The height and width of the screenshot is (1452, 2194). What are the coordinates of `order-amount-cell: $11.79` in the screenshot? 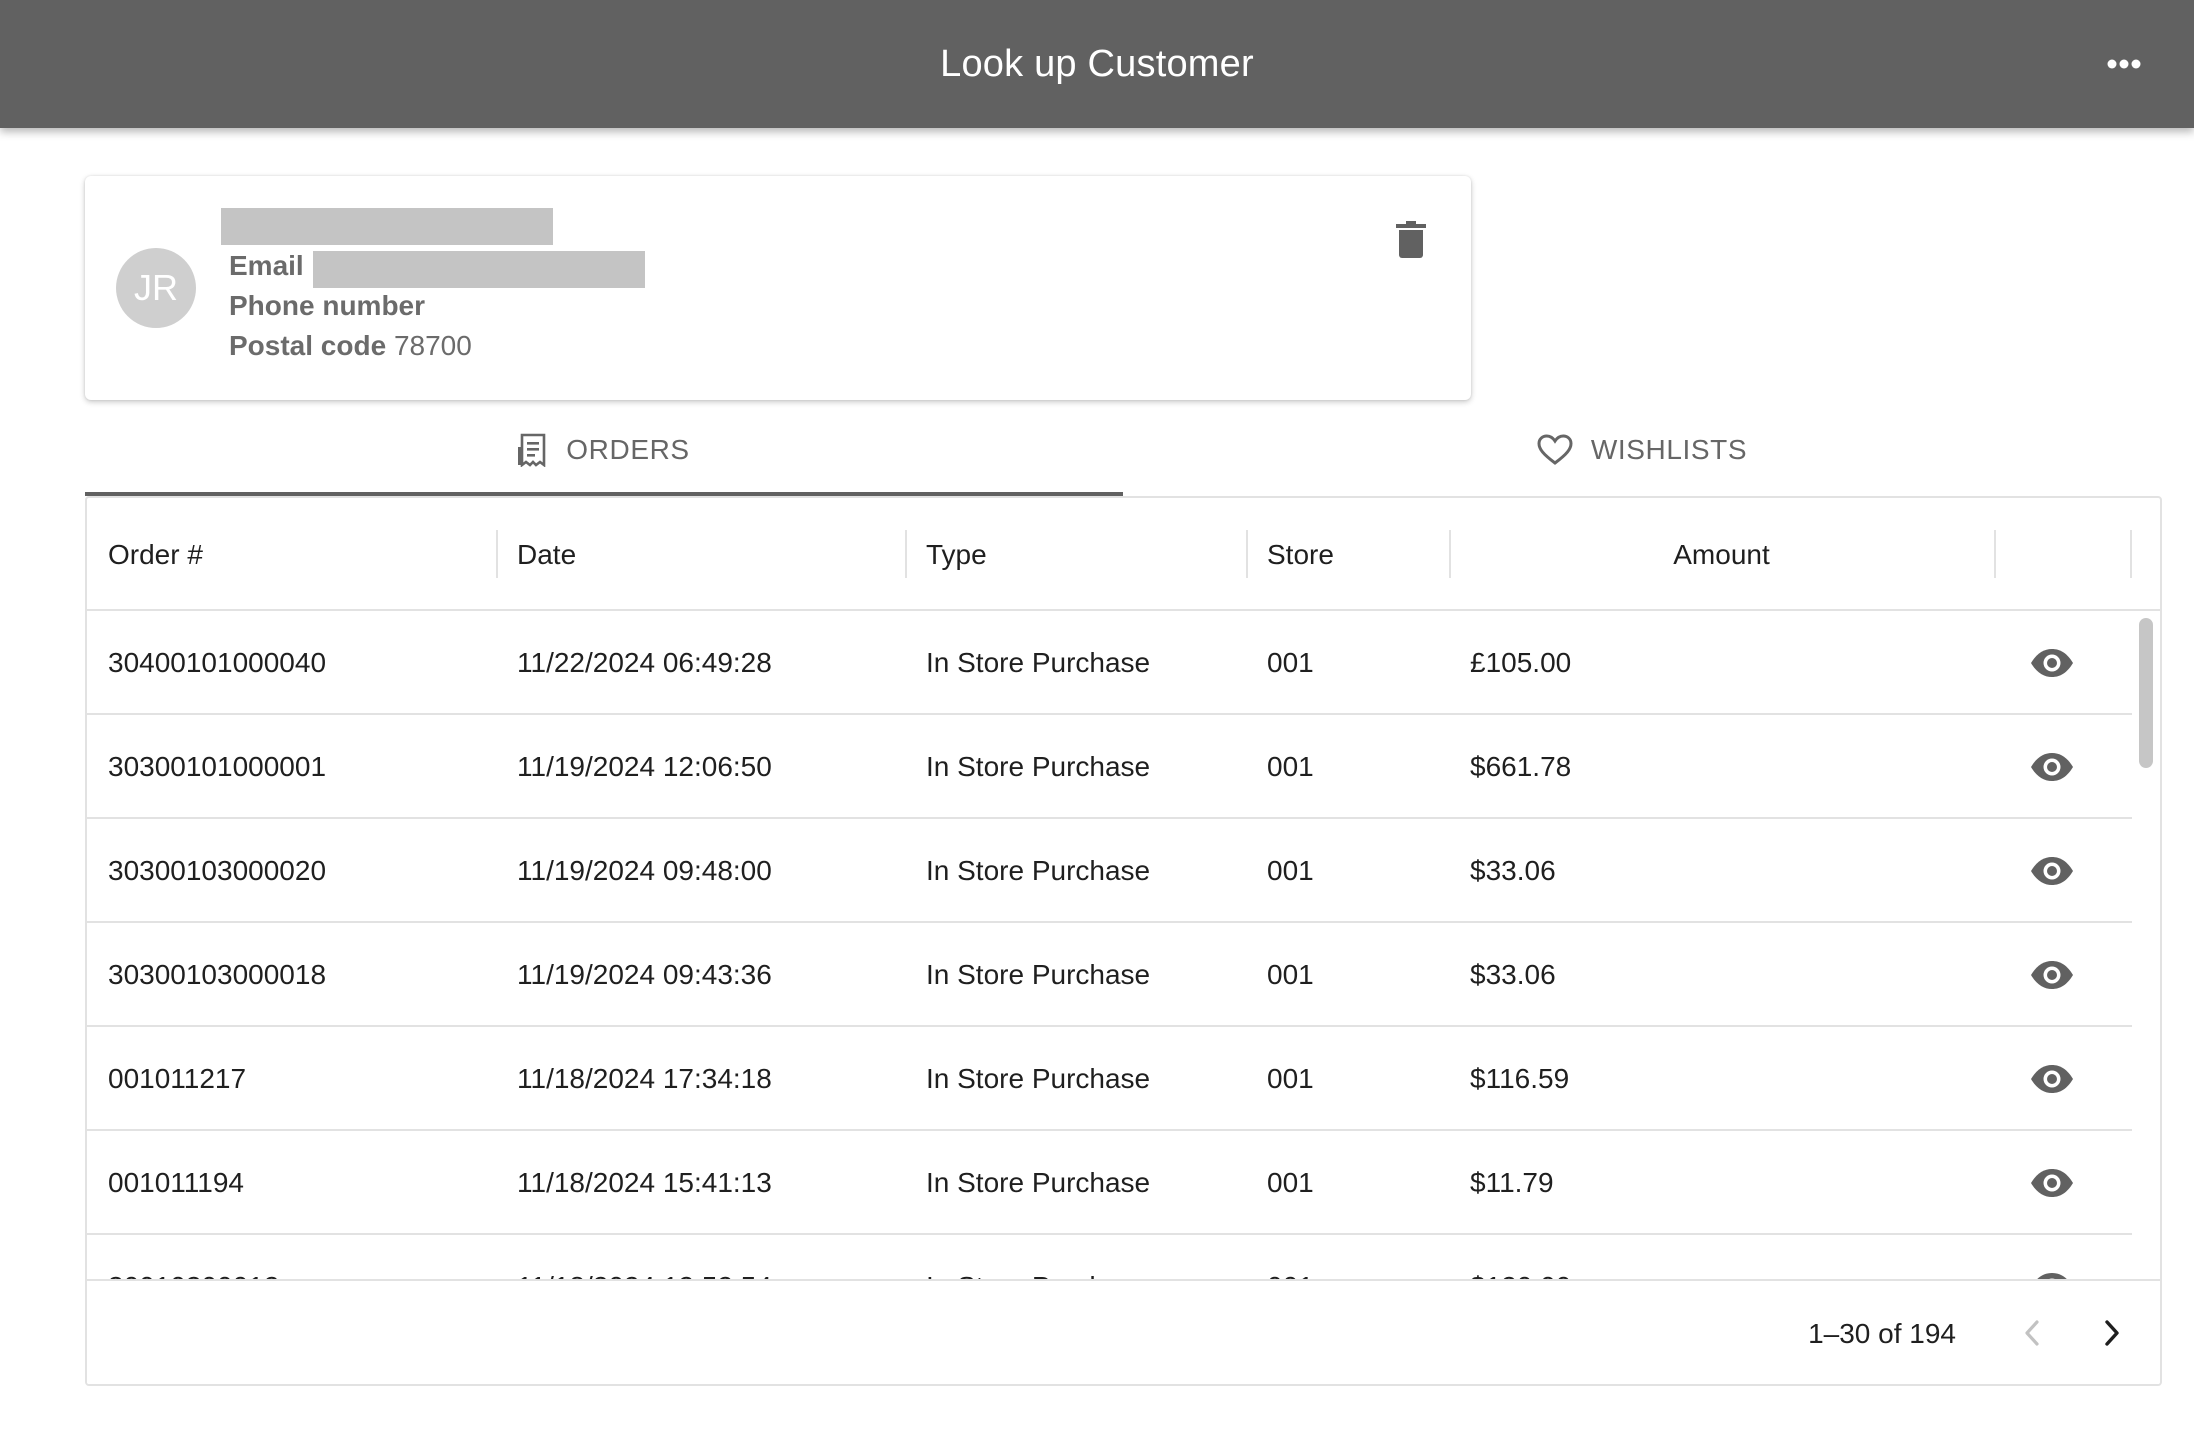 It's located at (1512, 1182).